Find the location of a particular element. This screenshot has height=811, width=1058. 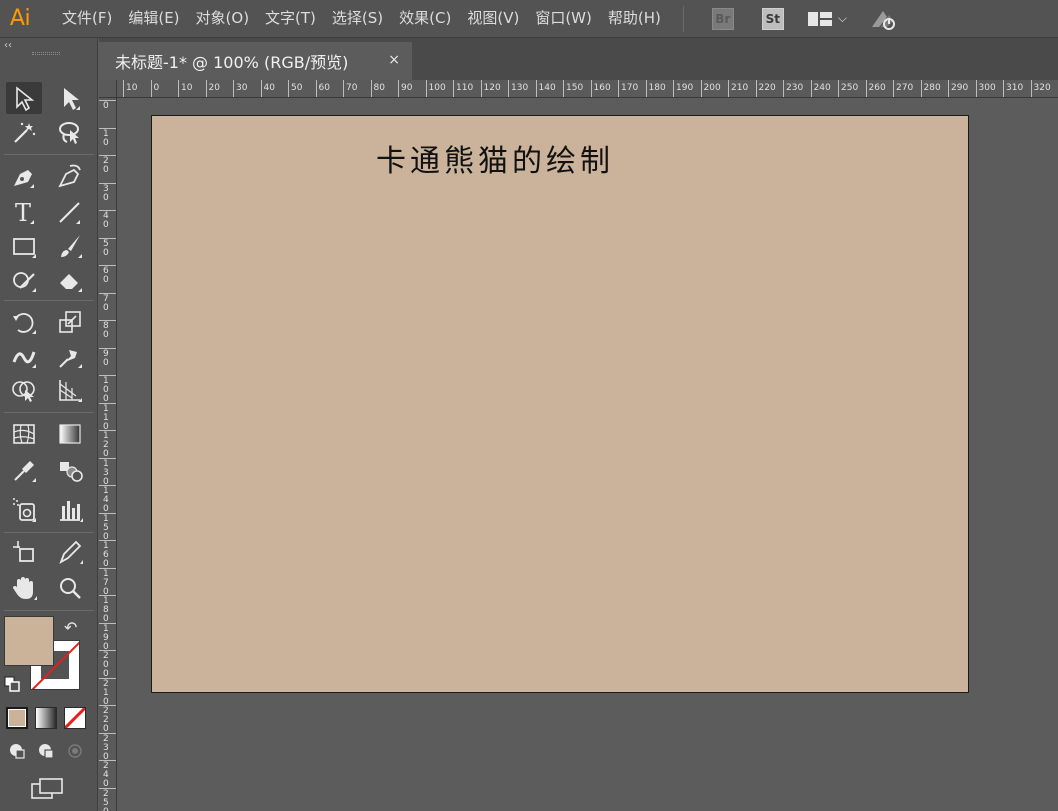

swap-fill-stroke-icon: ↶ is located at coordinates (70, 627).